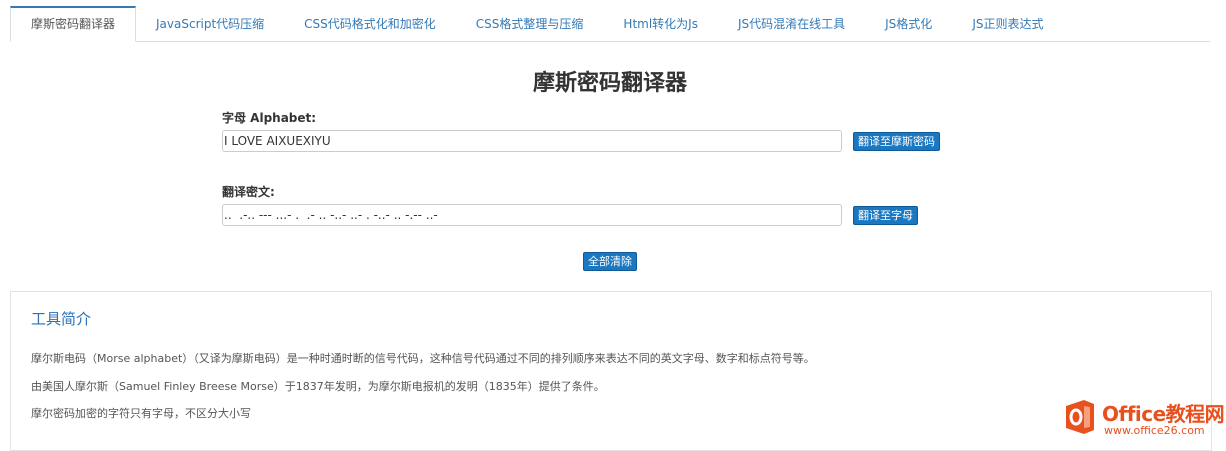 The width and height of the screenshot is (1226, 451). I want to click on tab-html-to-js: Html转化为Js, so click(660, 24).